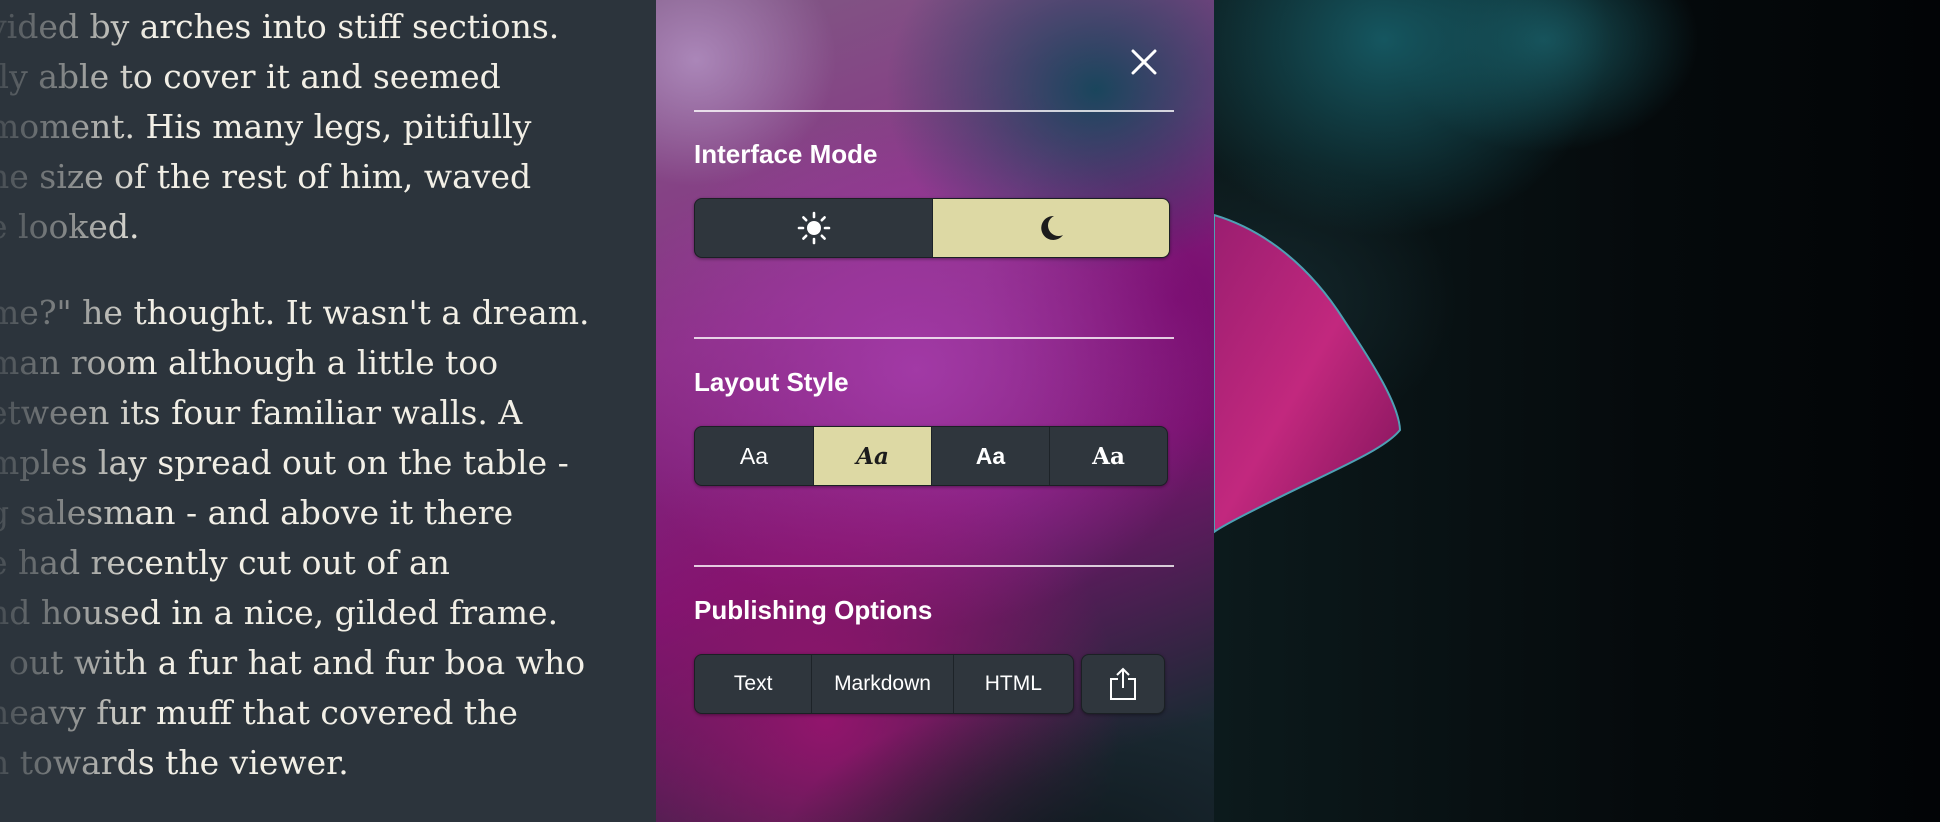  I want to click on flower-petal-image, so click(1308, 373).